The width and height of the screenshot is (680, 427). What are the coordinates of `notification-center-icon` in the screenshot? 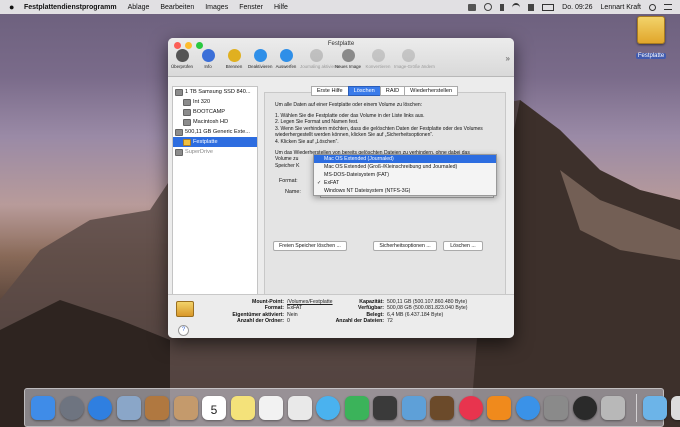 It's located at (668, 7).